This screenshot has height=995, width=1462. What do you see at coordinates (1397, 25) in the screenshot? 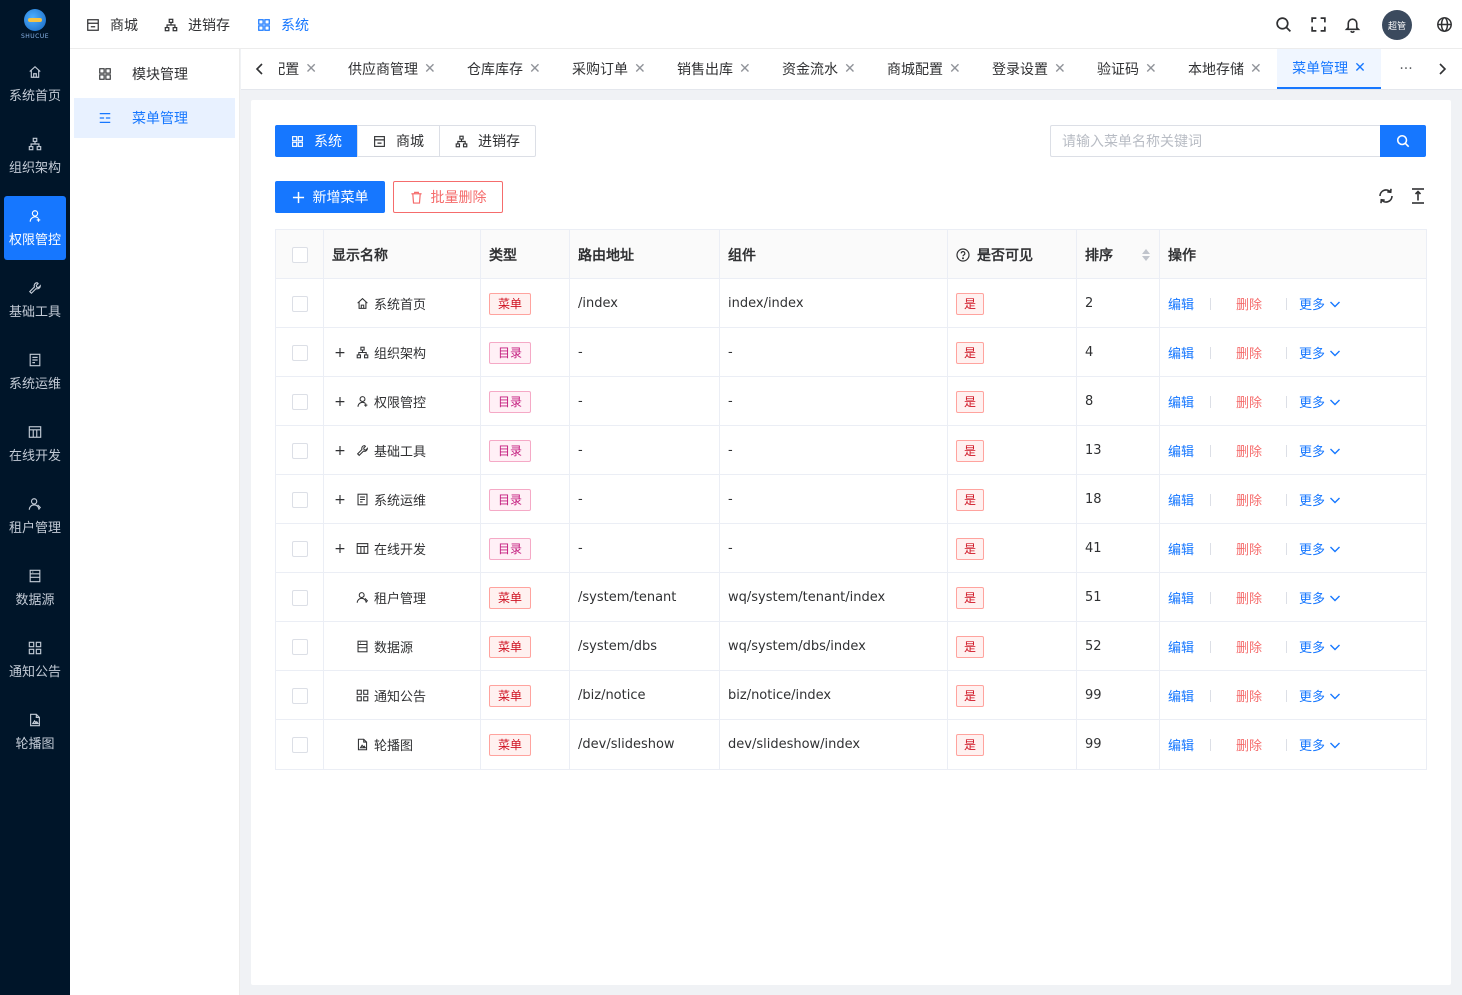
I see `avatar: 超管` at bounding box center [1397, 25].